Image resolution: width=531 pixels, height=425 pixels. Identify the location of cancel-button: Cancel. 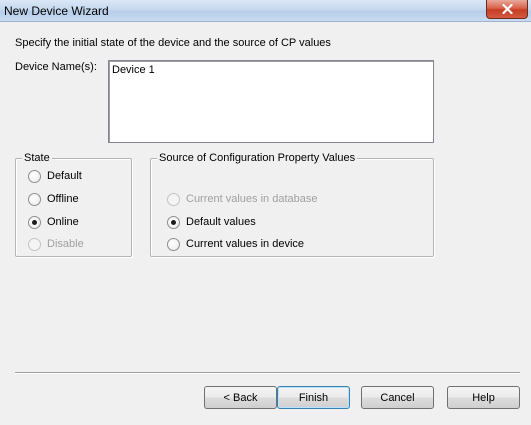
(397, 397).